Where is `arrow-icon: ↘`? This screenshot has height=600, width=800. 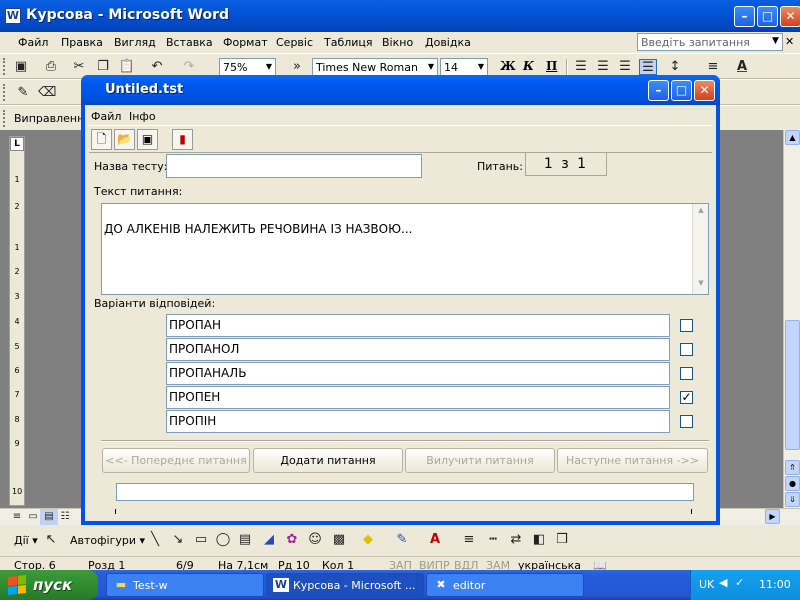
arrow-icon: ↘ is located at coordinates (178, 540).